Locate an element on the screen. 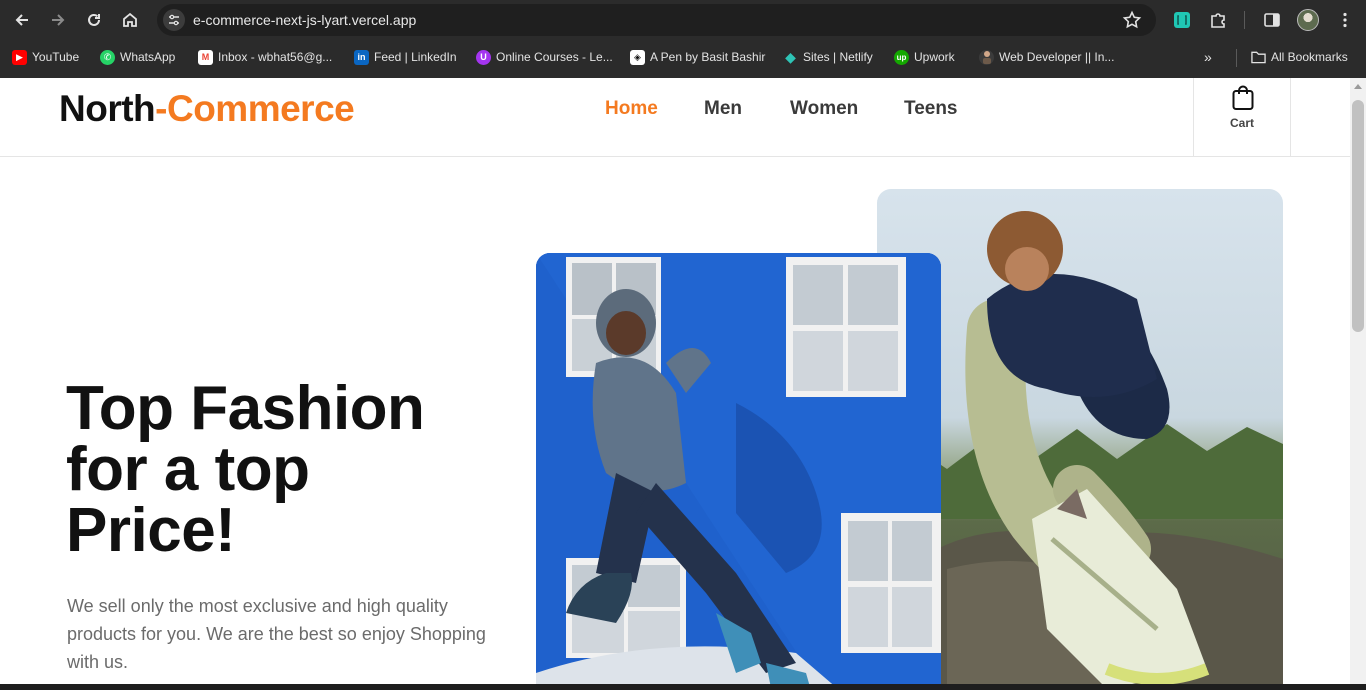  arrow-right-icon is located at coordinates (58, 20).